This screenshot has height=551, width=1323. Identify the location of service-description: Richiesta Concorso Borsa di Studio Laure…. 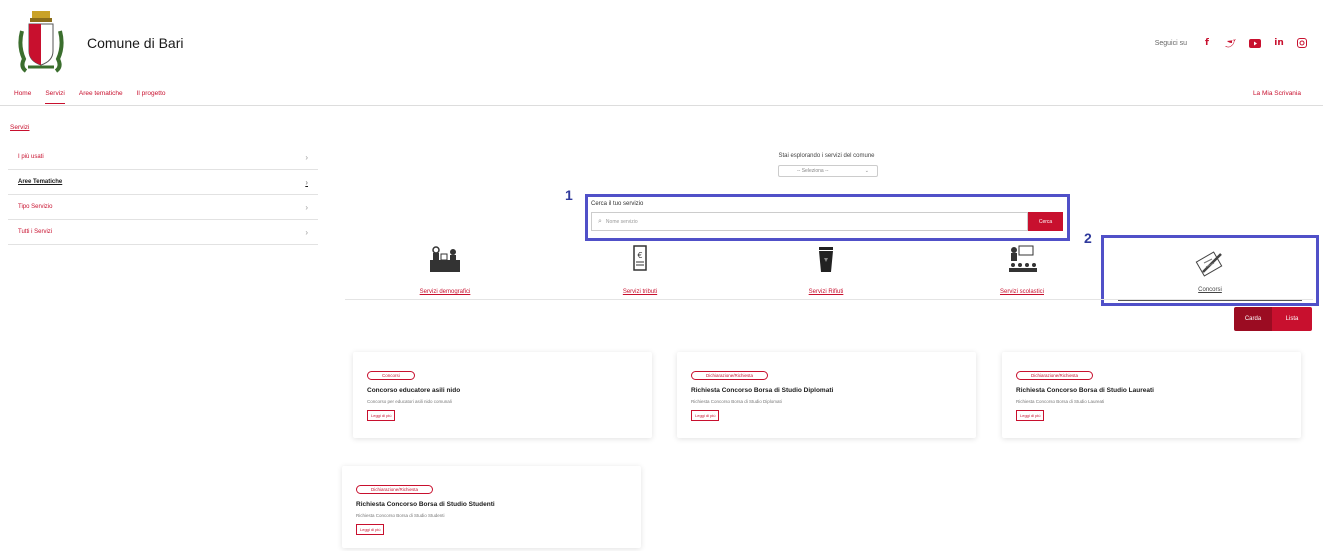
(1060, 401).